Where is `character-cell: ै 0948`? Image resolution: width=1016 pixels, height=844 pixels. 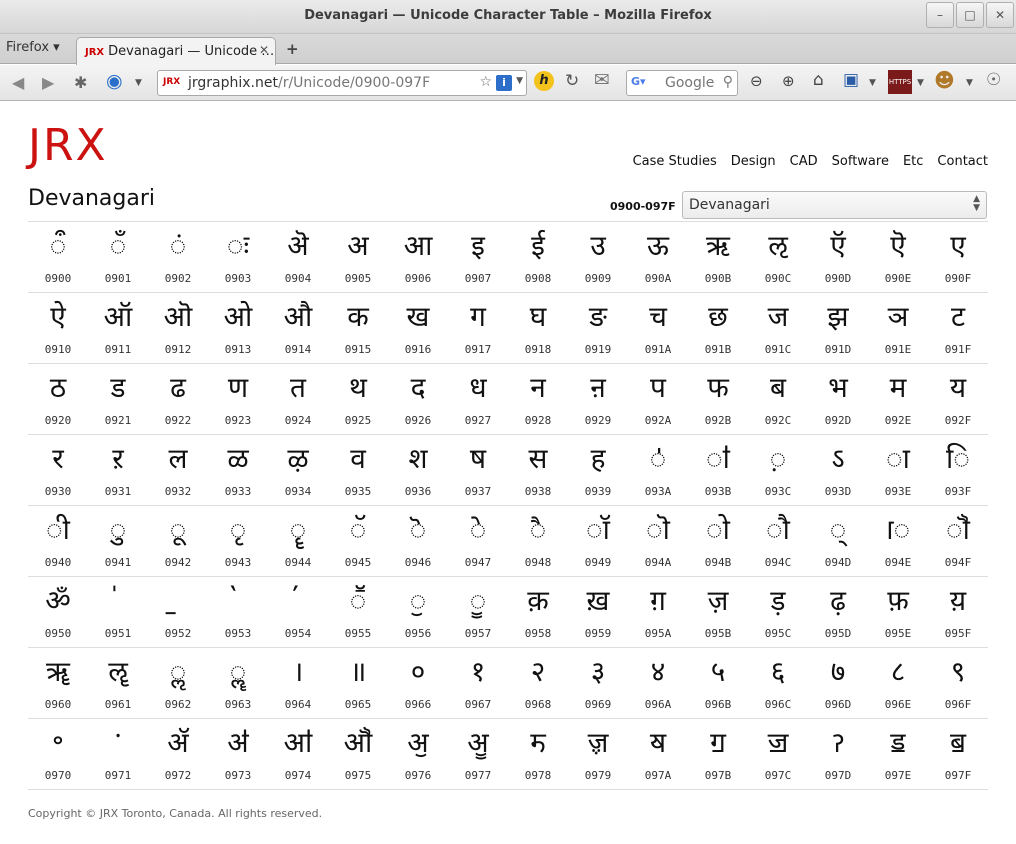
character-cell: ै 0948 is located at coordinates (538, 541).